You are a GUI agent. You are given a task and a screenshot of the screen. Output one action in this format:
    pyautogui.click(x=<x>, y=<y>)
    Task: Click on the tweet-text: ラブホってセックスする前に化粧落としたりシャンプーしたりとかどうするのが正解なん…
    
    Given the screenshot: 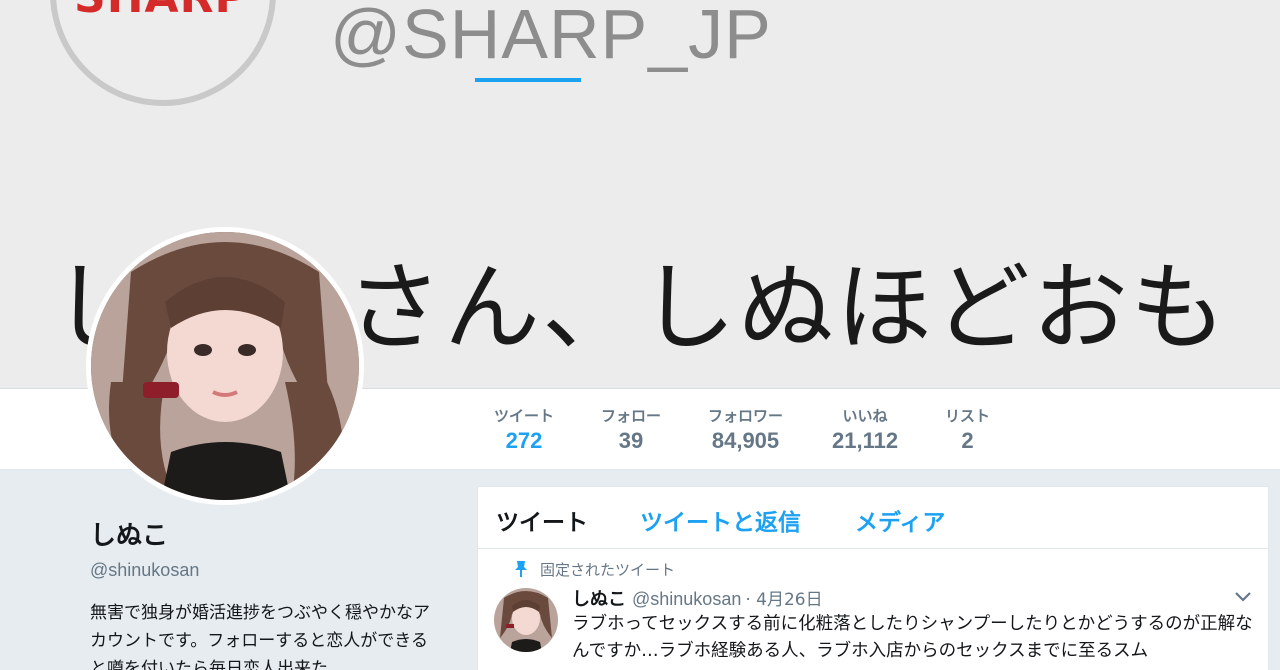 What is the action you would take?
    pyautogui.click(x=912, y=637)
    